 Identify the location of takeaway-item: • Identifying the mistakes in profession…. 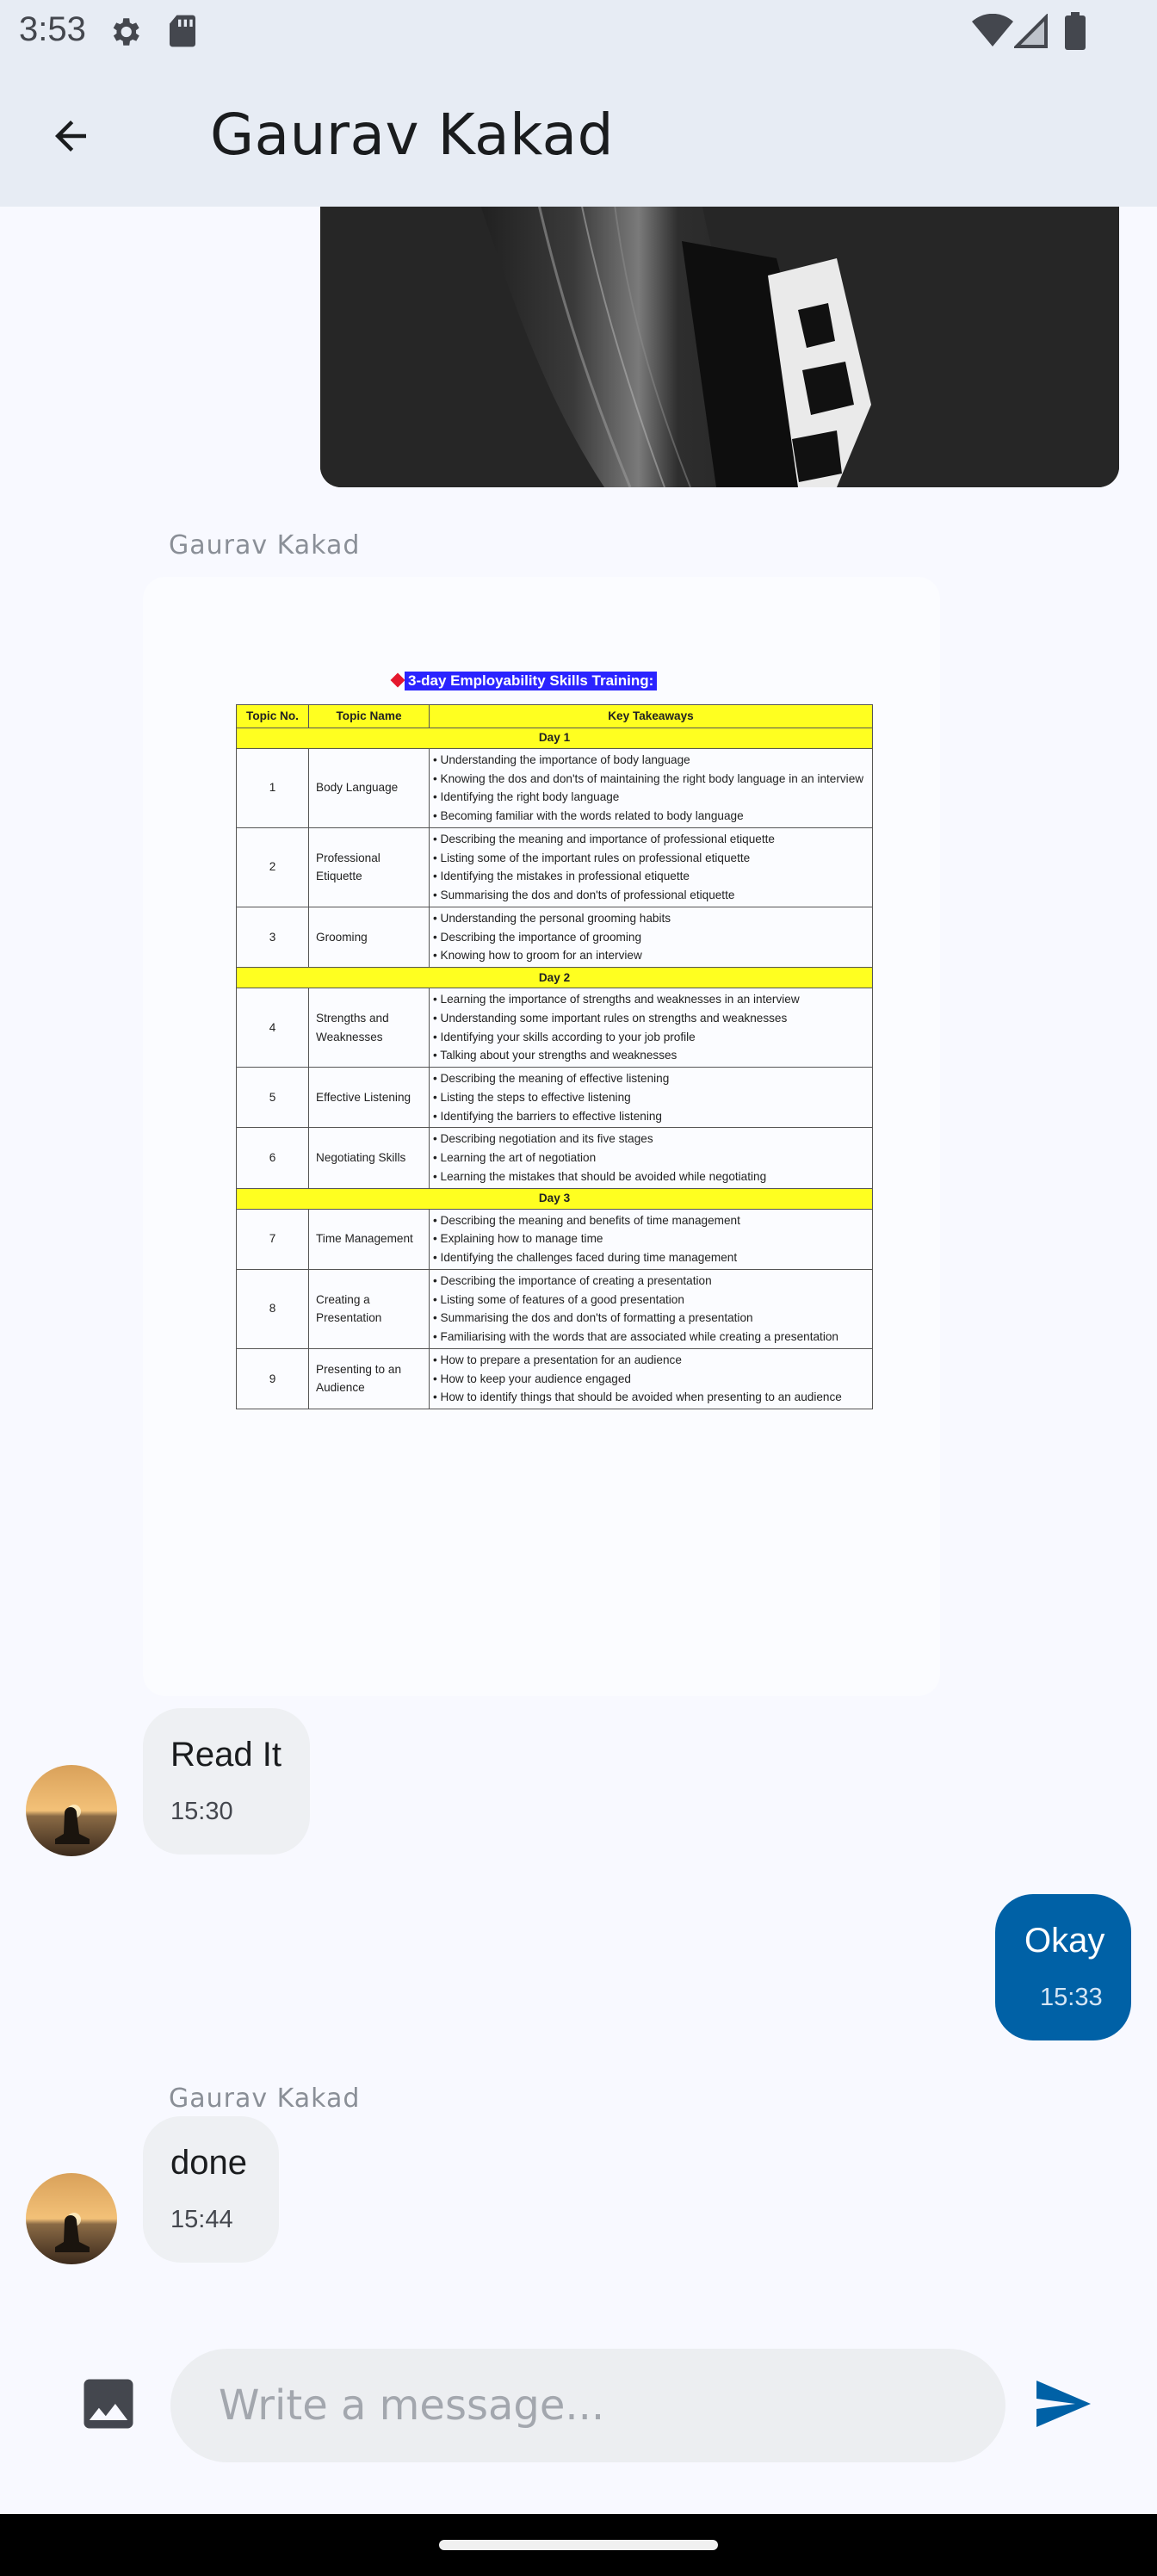
(562, 876).